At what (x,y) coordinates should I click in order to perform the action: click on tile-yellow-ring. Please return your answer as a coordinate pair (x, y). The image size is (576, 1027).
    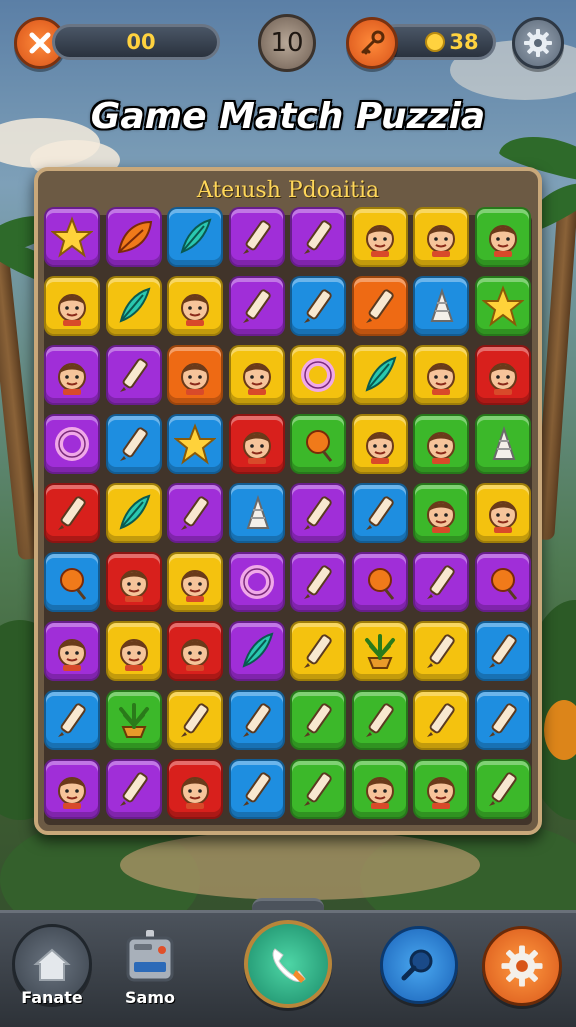
    Looking at the image, I should click on (318, 375).